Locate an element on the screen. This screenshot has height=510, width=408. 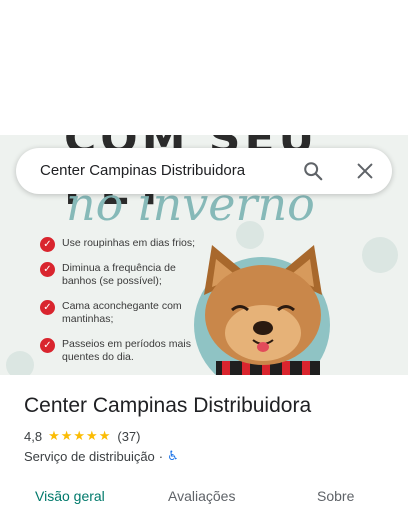
rating-row: 4,8 ★★★★★ (37) is located at coordinates (82, 436).